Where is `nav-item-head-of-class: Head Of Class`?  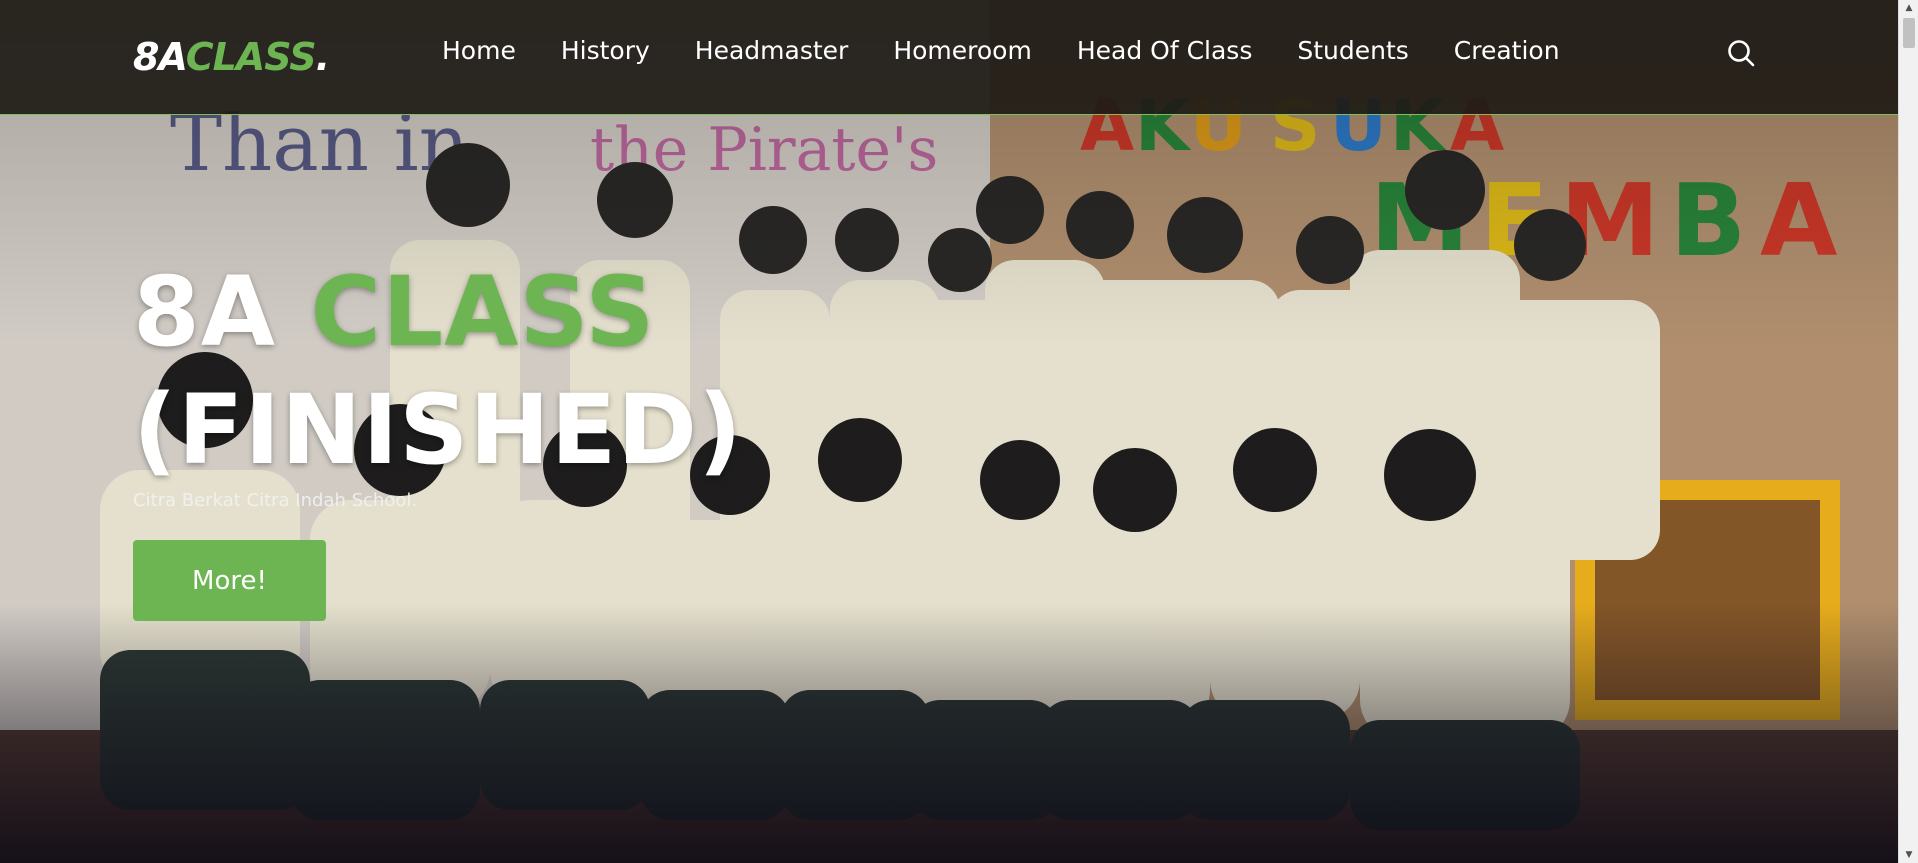 nav-item-head-of-class: Head Of Class is located at coordinates (1165, 51).